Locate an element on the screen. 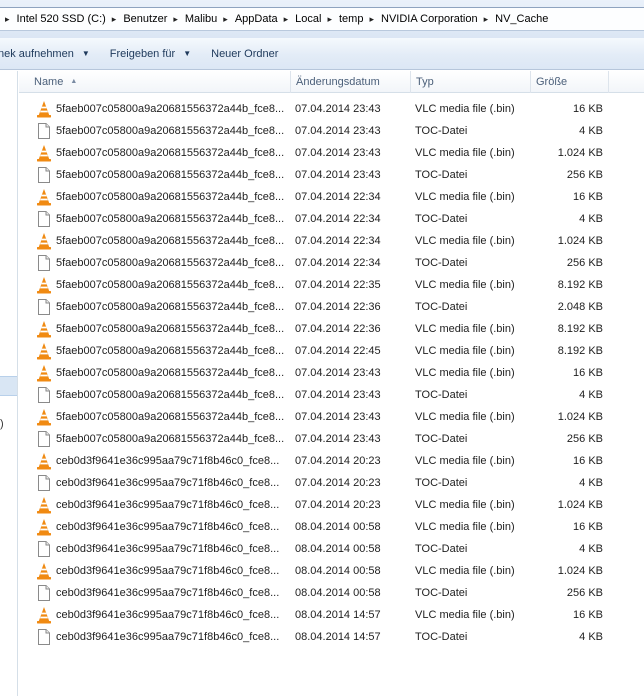 The height and width of the screenshot is (696, 644). include-in-library-button: nek aufnehmen ▼ is located at coordinates (50, 54).